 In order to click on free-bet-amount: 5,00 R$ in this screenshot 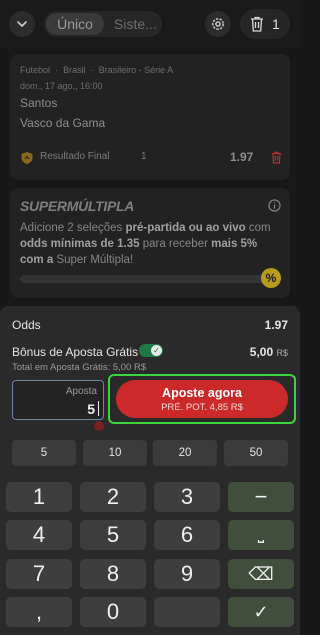, I will do `click(269, 352)`.